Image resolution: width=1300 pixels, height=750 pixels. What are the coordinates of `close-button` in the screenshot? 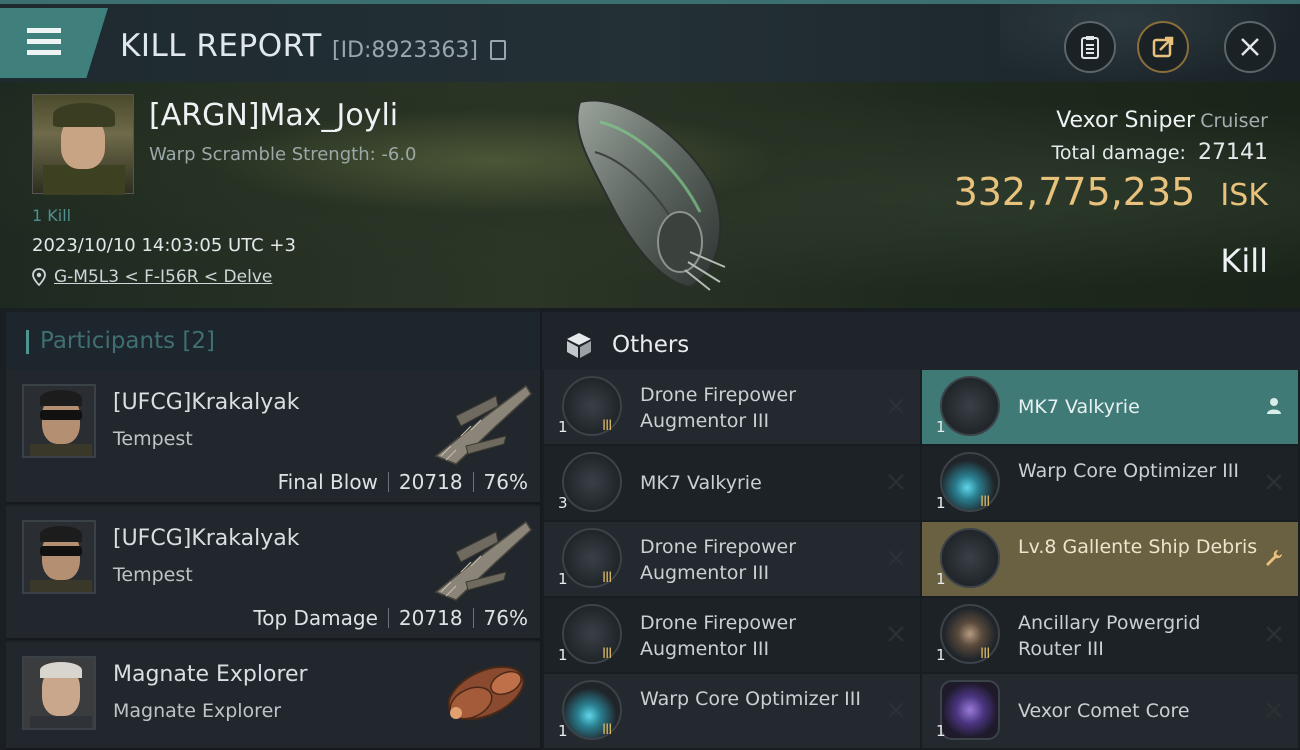 It's located at (1250, 47).